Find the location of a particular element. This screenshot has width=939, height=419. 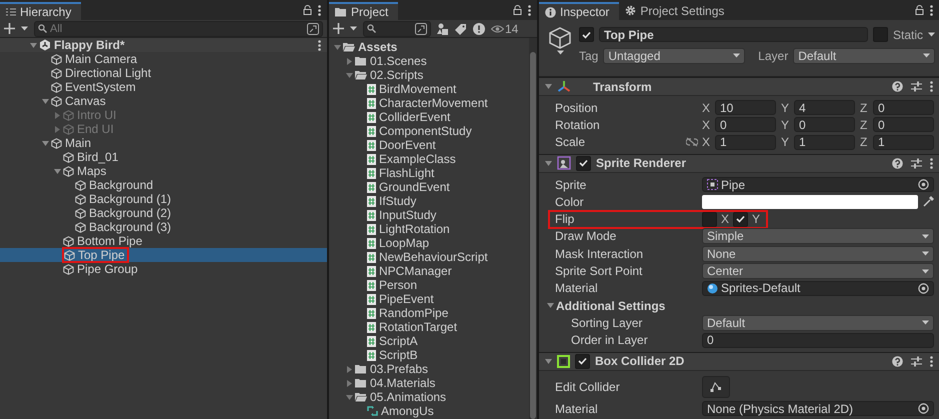

asset-name: BirdMovement is located at coordinates (416, 89).